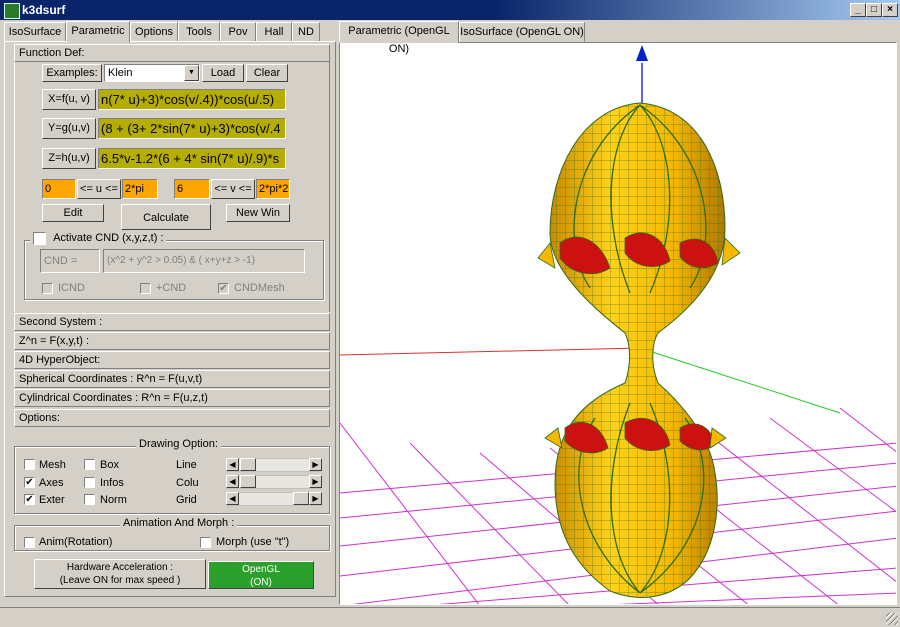  I want to click on mesh-checkbox, so click(29, 464).